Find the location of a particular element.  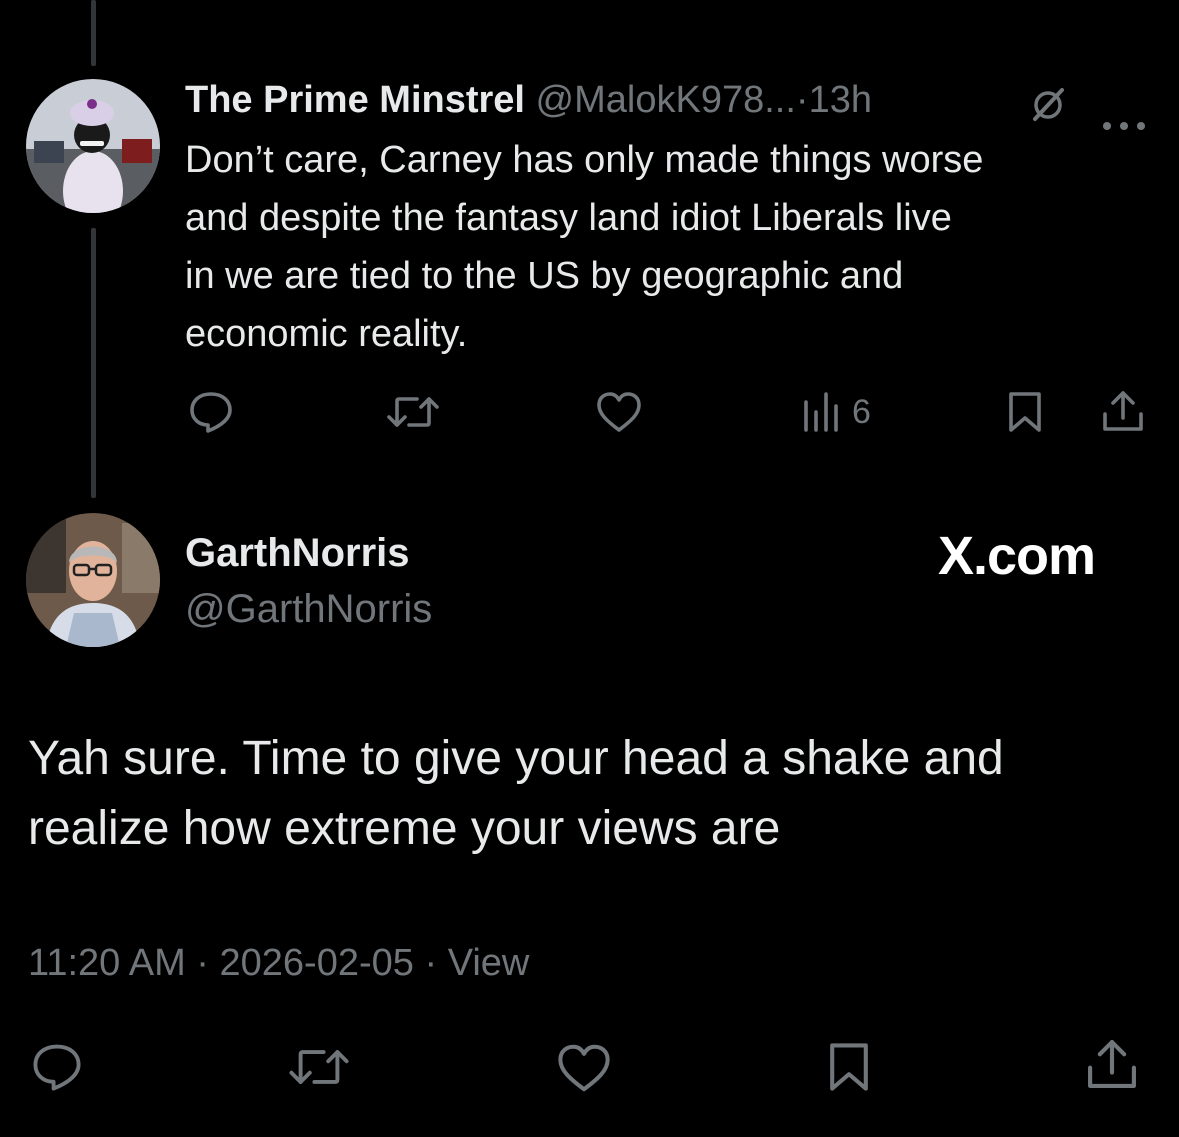

post-repost-button is located at coordinates (319, 1067).